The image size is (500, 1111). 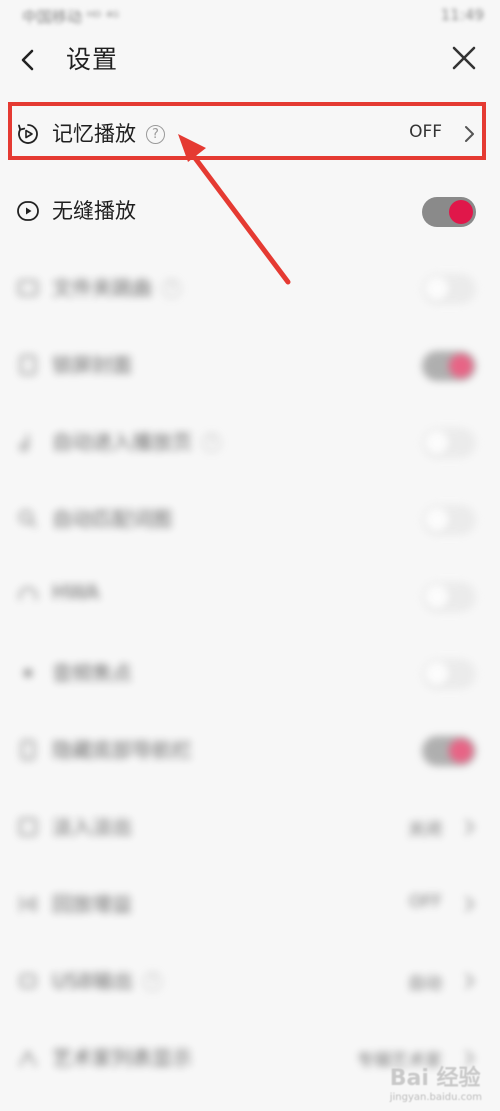 I want to click on setting-label: 锁屏封面, so click(x=92, y=365).